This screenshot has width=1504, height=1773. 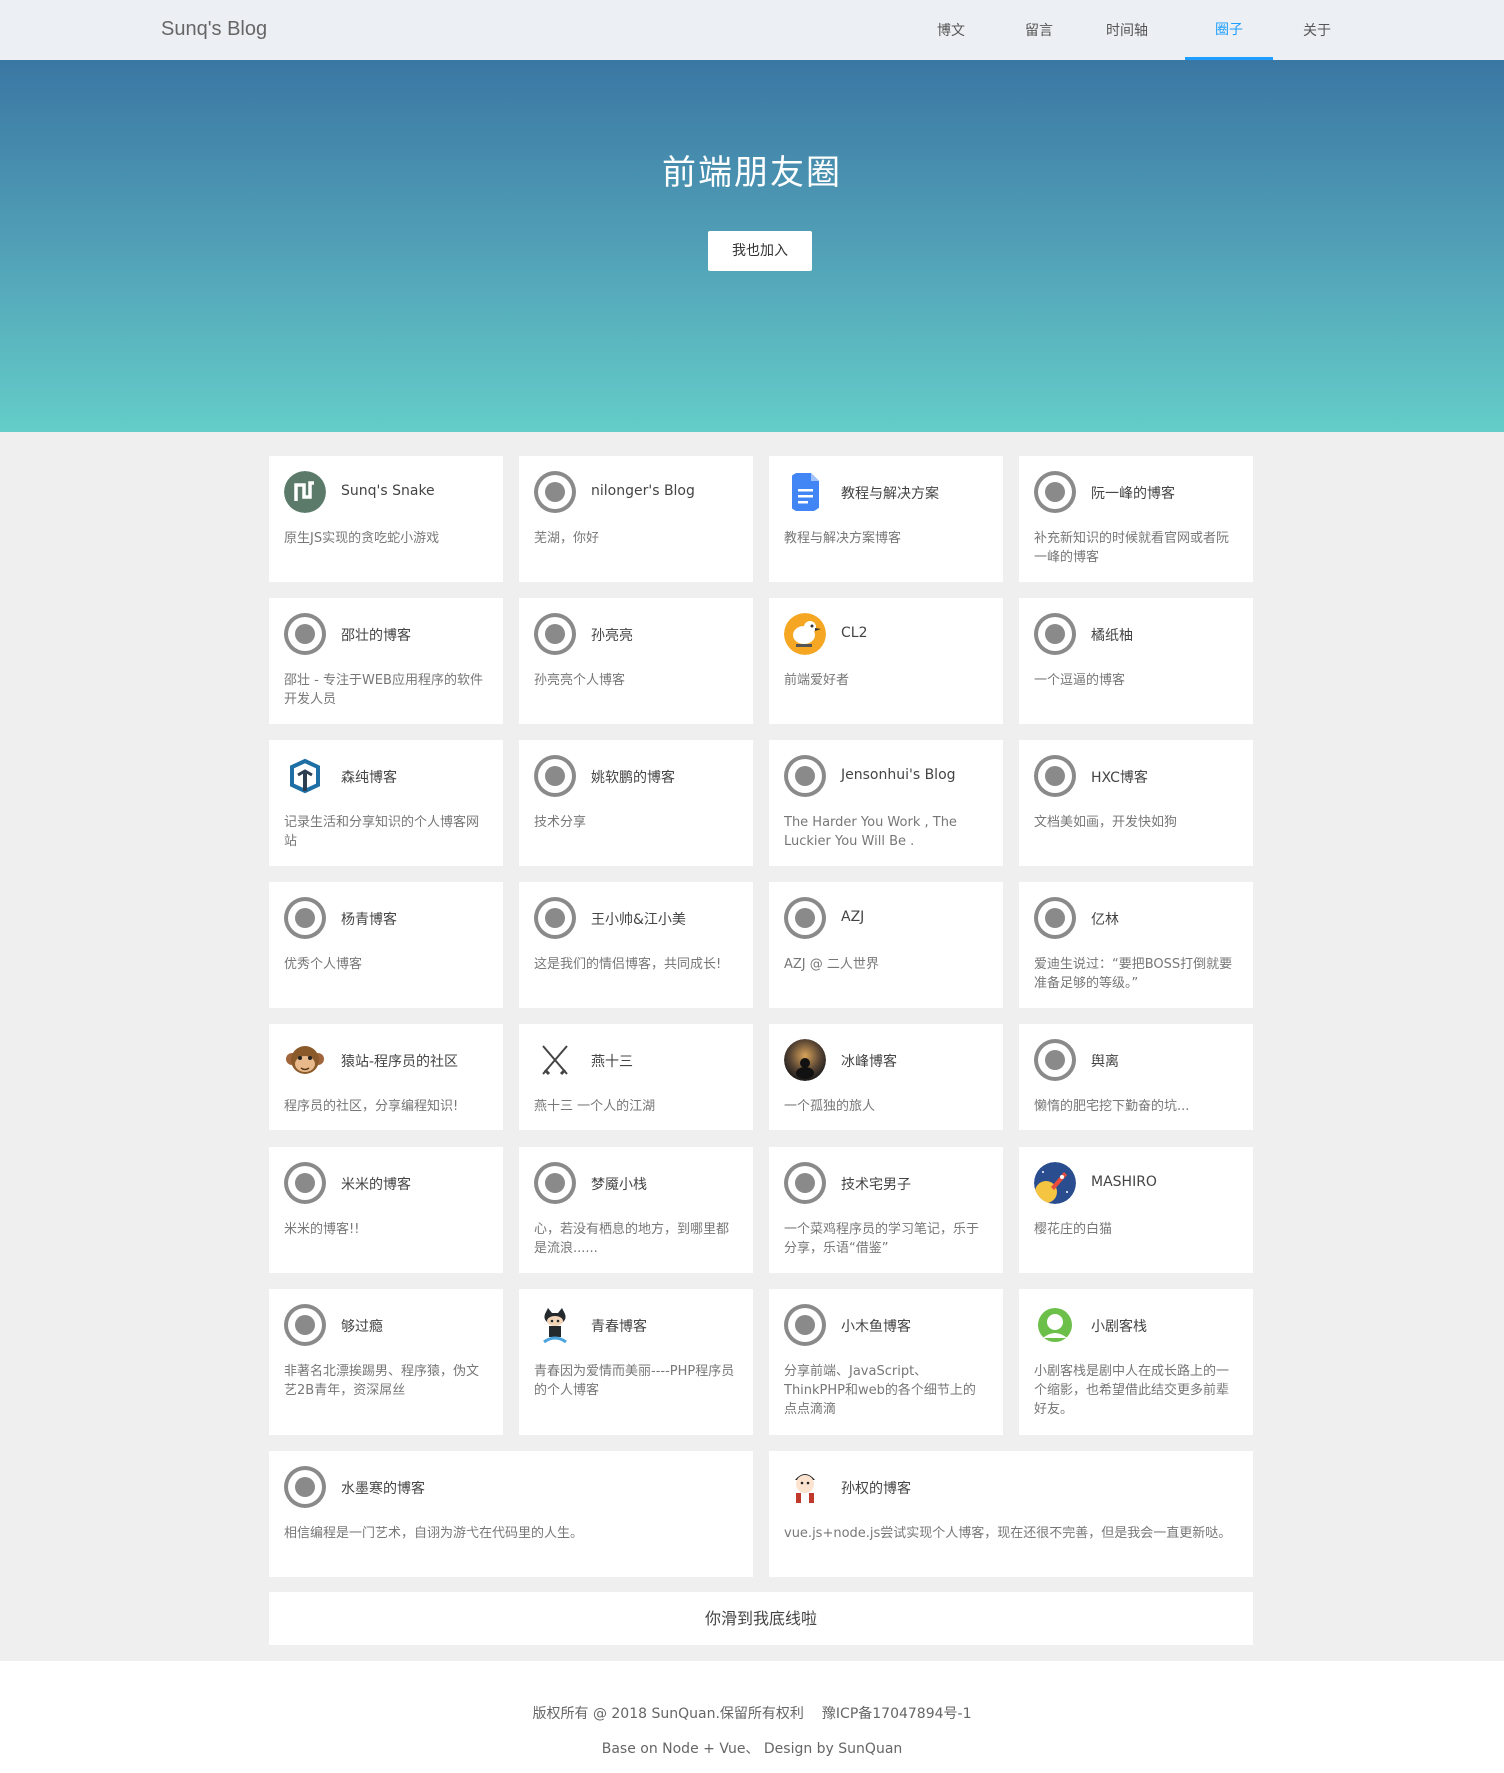 What do you see at coordinates (880, 1390) in the screenshot?
I see `friend-description: 分享前端、JavaScript、ThinkPHP和web的各个细节上的点点滴滴` at bounding box center [880, 1390].